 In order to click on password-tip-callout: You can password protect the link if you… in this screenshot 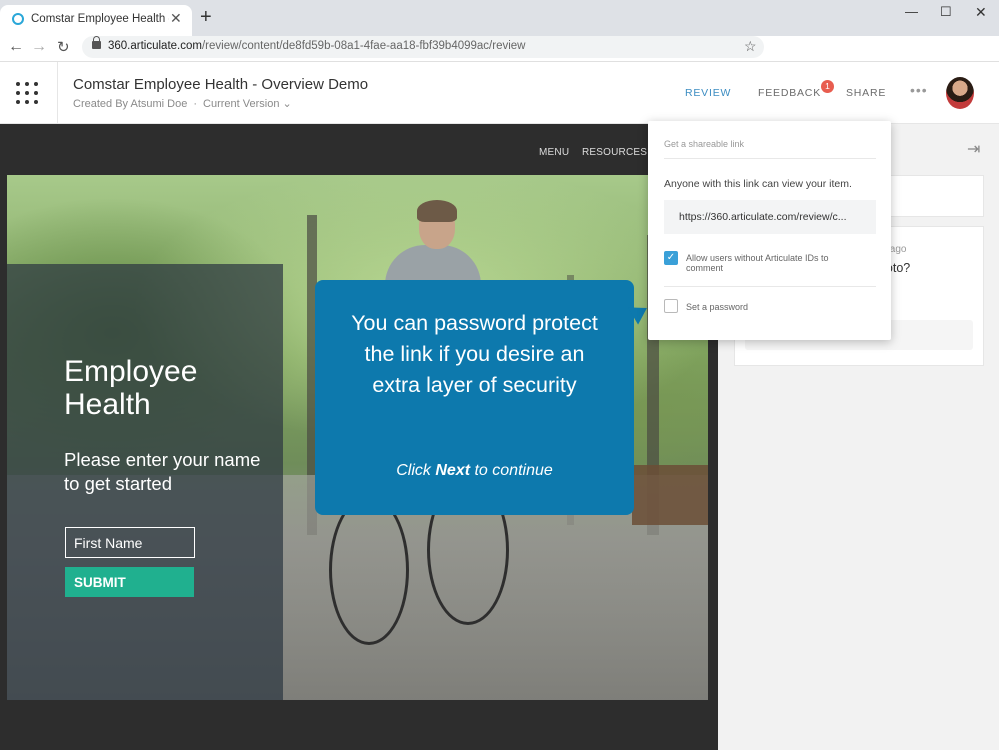, I will do `click(474, 397)`.